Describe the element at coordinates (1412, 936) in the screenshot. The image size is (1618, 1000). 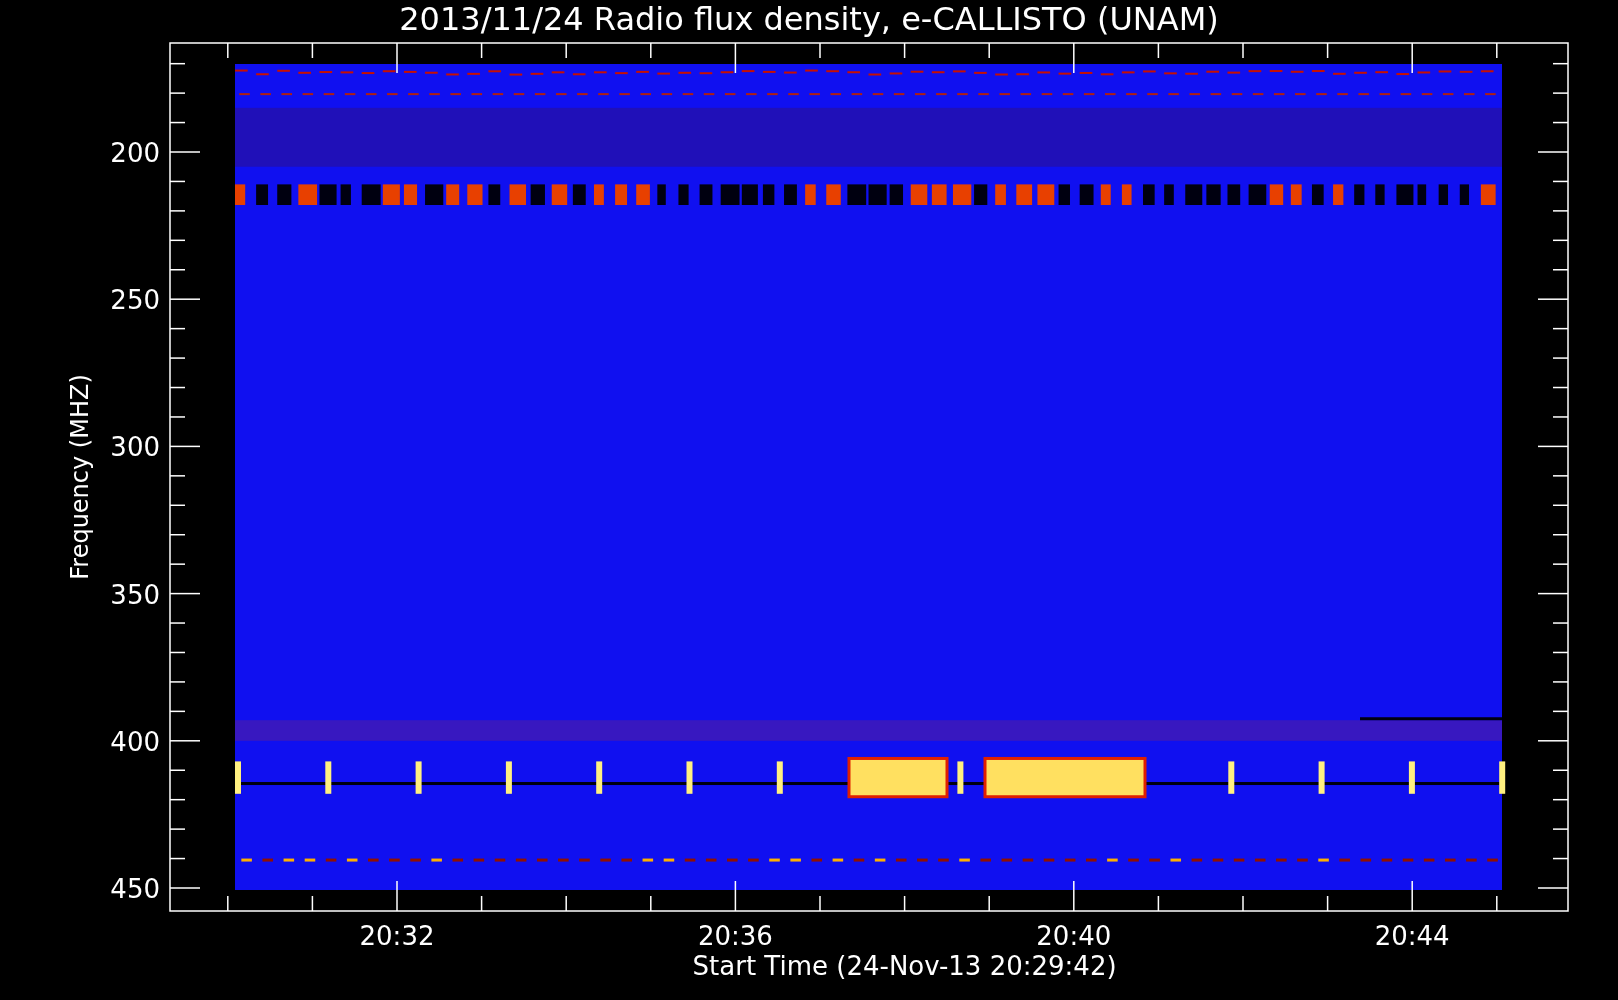
I see `x-tick-label: 20:44` at that location.